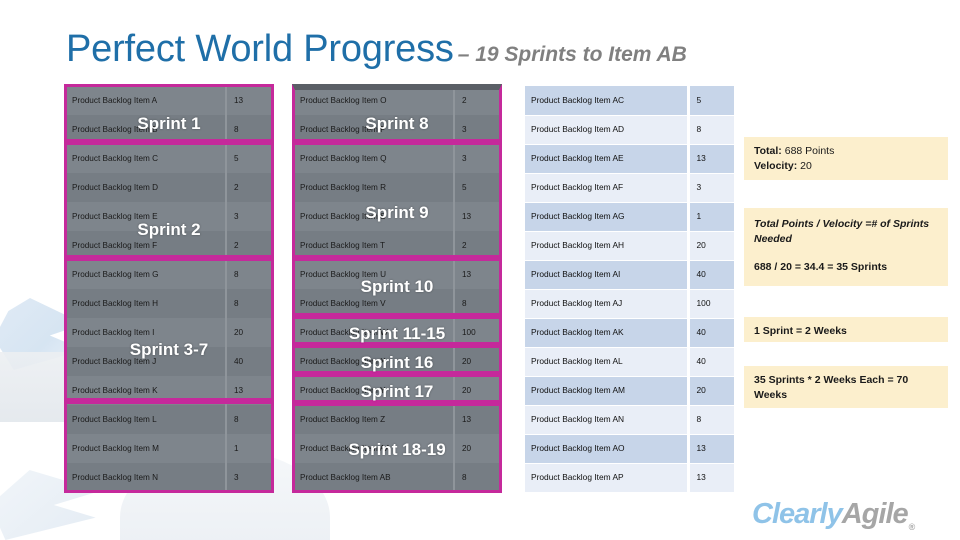 This screenshot has height=540, width=960. What do you see at coordinates (397, 391) in the screenshot?
I see `sprint-label-s17: Sprint 17` at bounding box center [397, 391].